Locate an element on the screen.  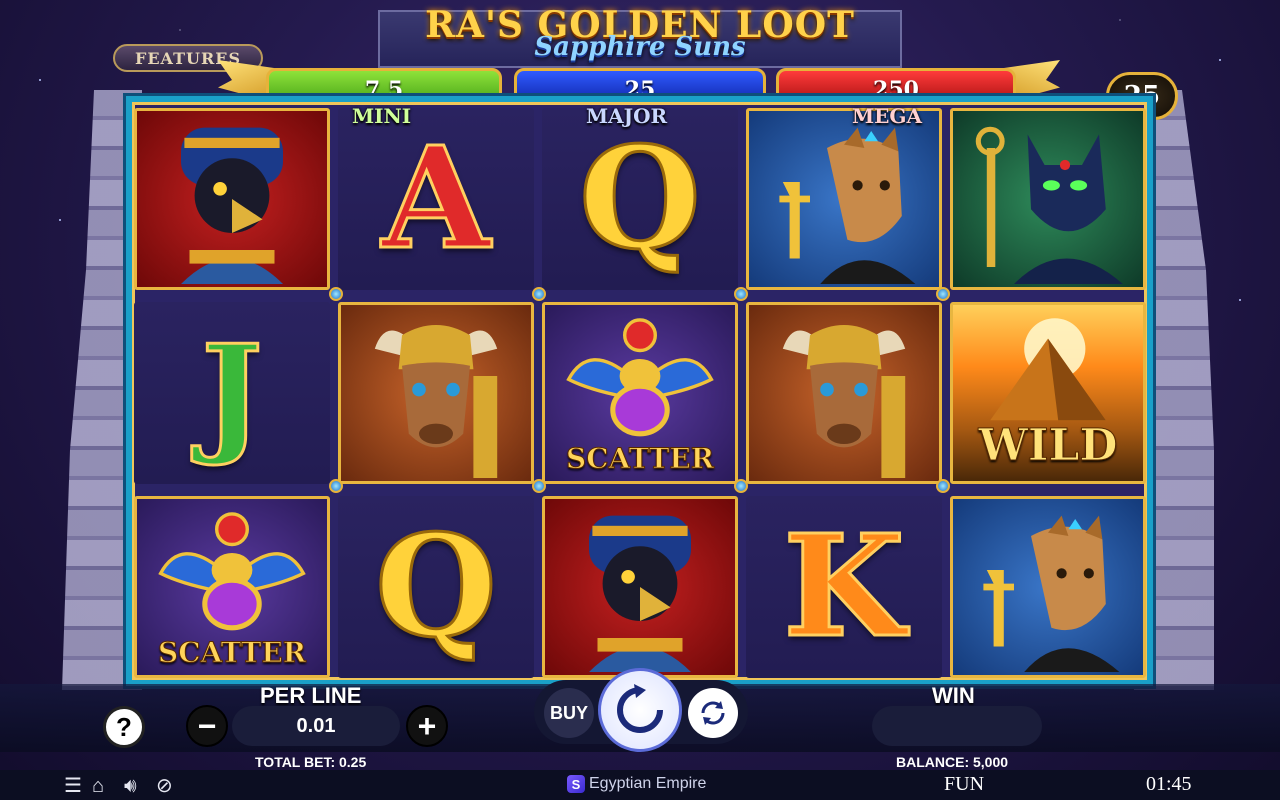
play-mode-text: FUN is located at coordinates (964, 784).